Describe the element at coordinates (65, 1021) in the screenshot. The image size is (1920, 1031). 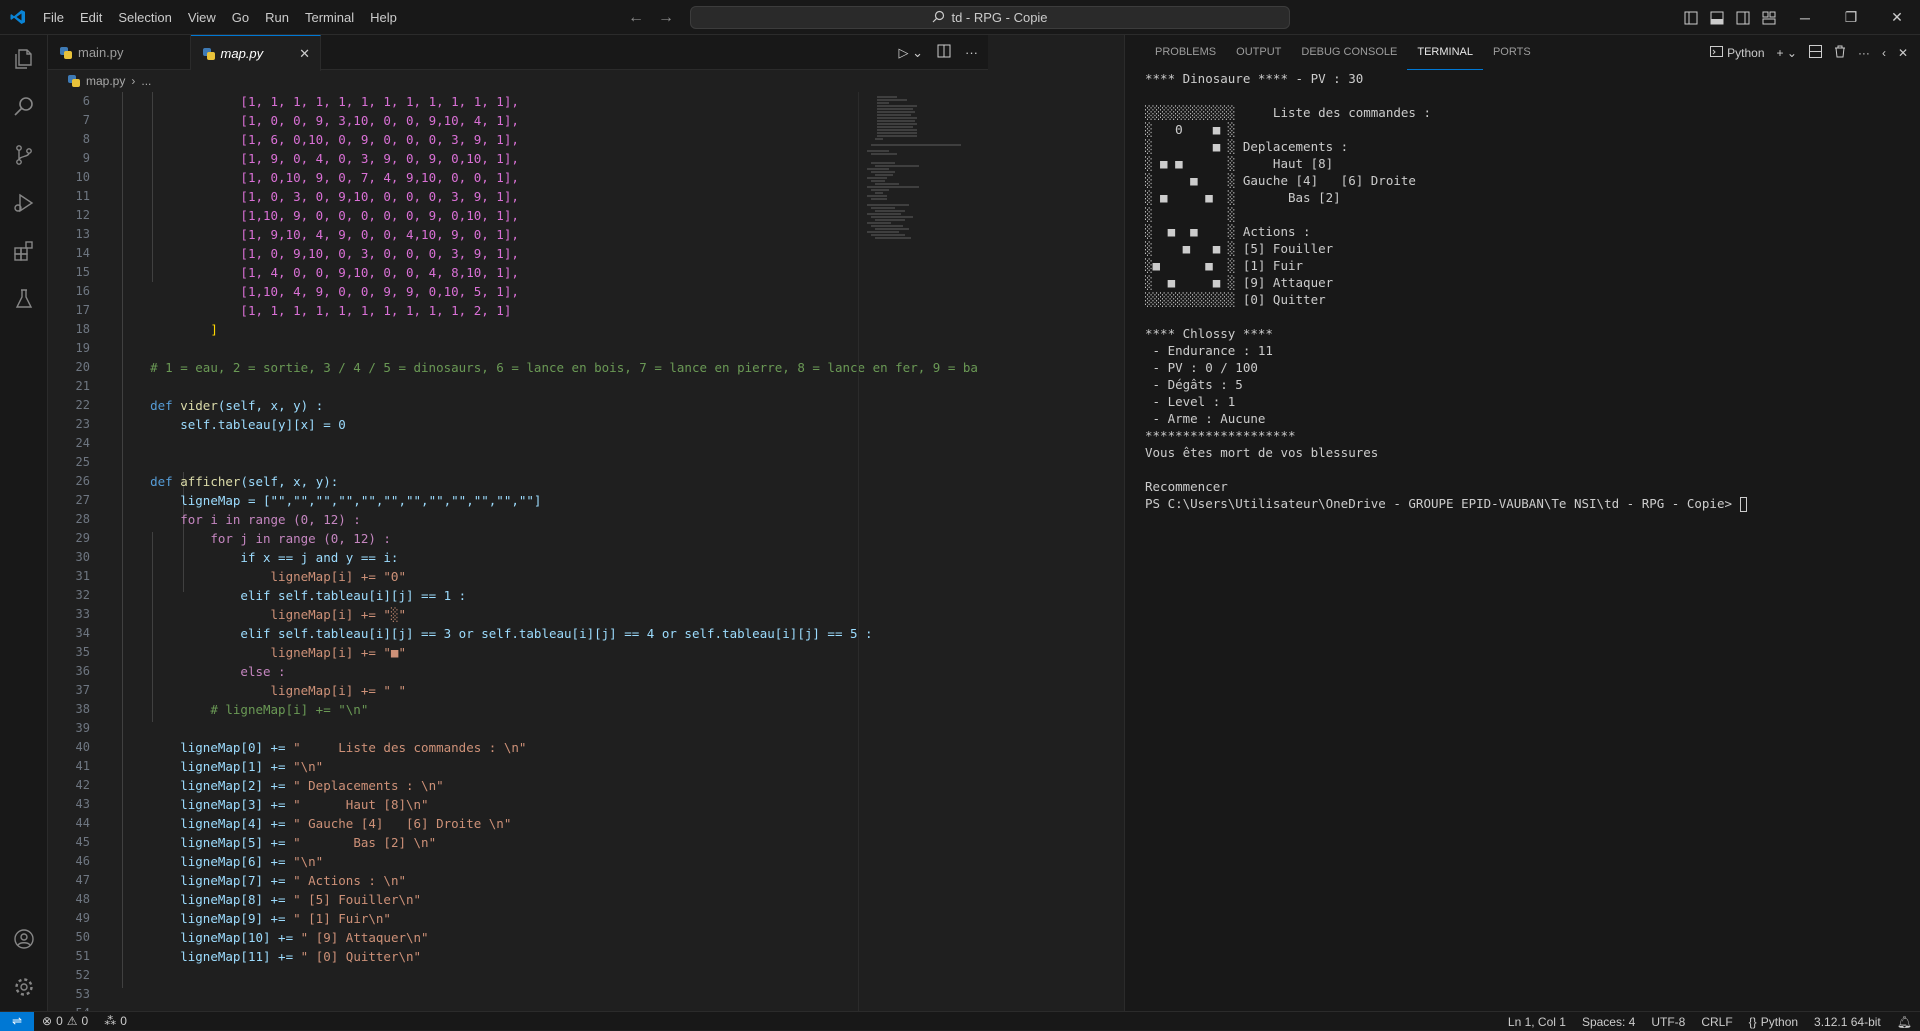
I see `problems-status: ⊗ 0 ⚠ 0` at that location.